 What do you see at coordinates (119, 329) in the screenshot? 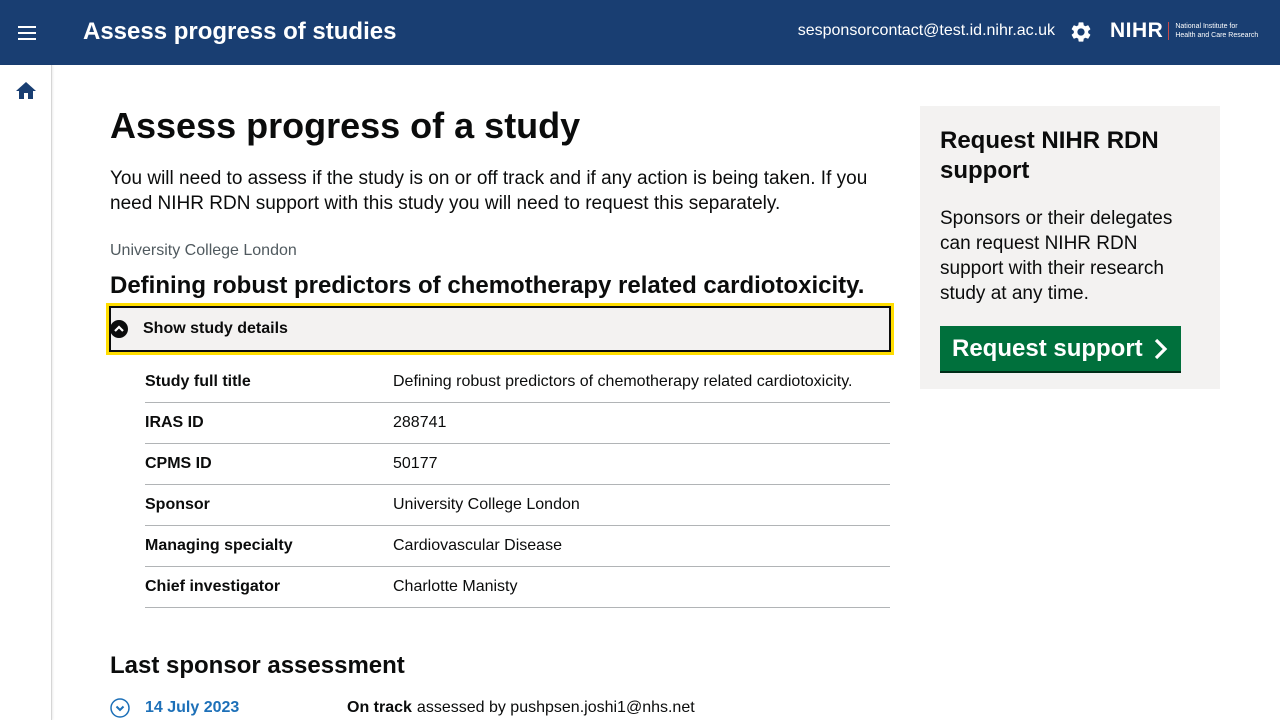
I see `chevron-up-circle-icon` at bounding box center [119, 329].